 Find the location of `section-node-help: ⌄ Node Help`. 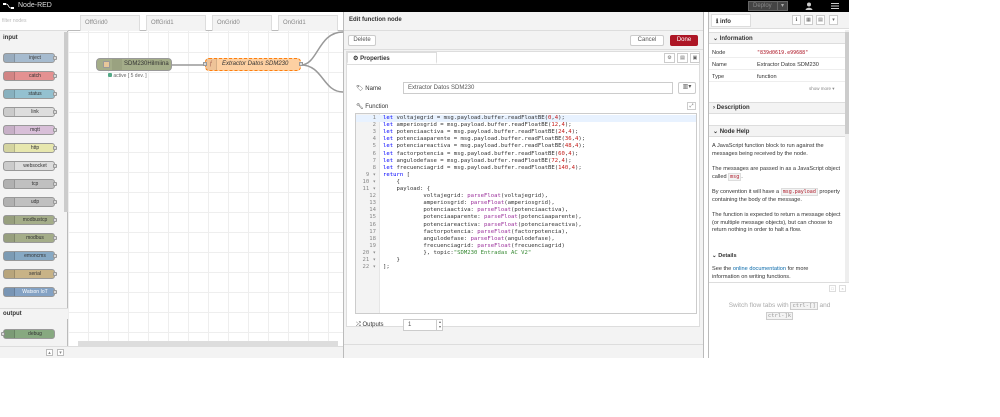

section-node-help: ⌄ Node Help is located at coordinates (777, 131).